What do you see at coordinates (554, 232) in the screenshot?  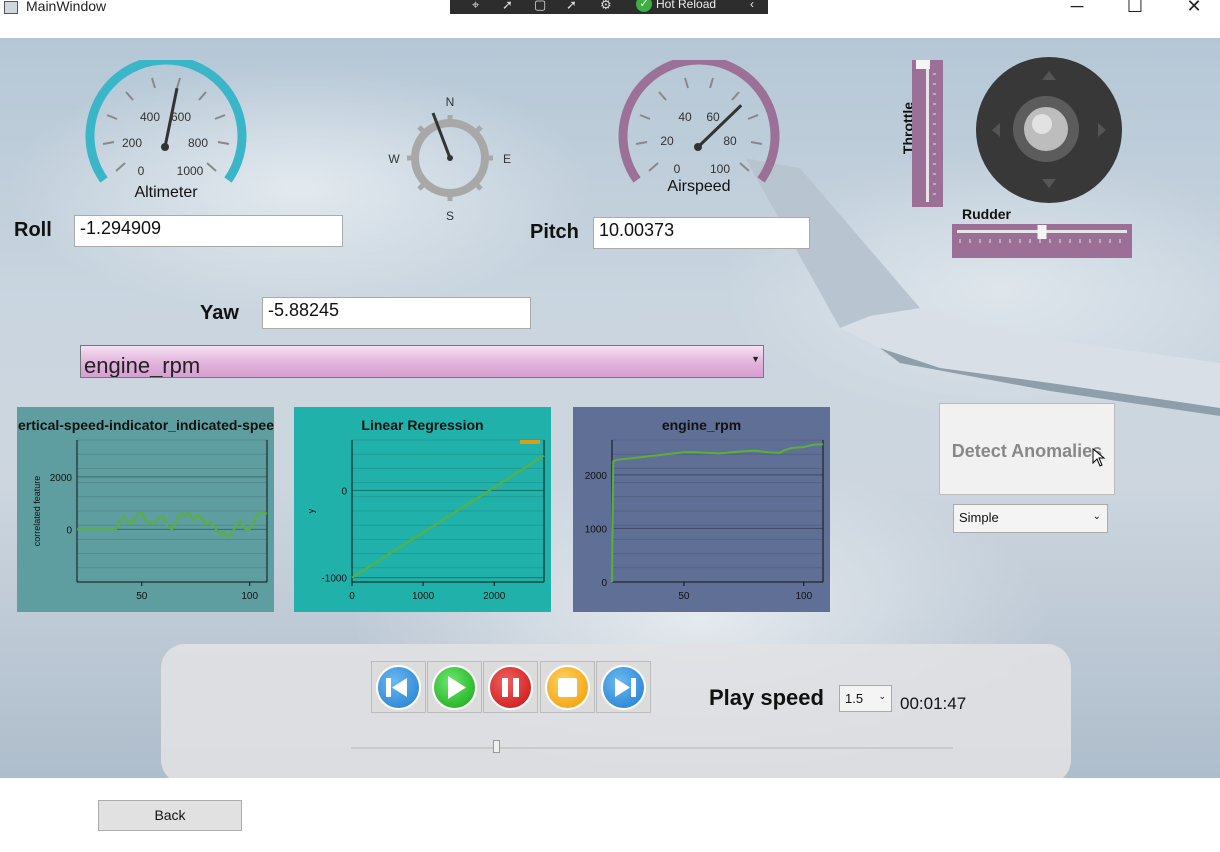 I see `pitch-label: Pitch` at bounding box center [554, 232].